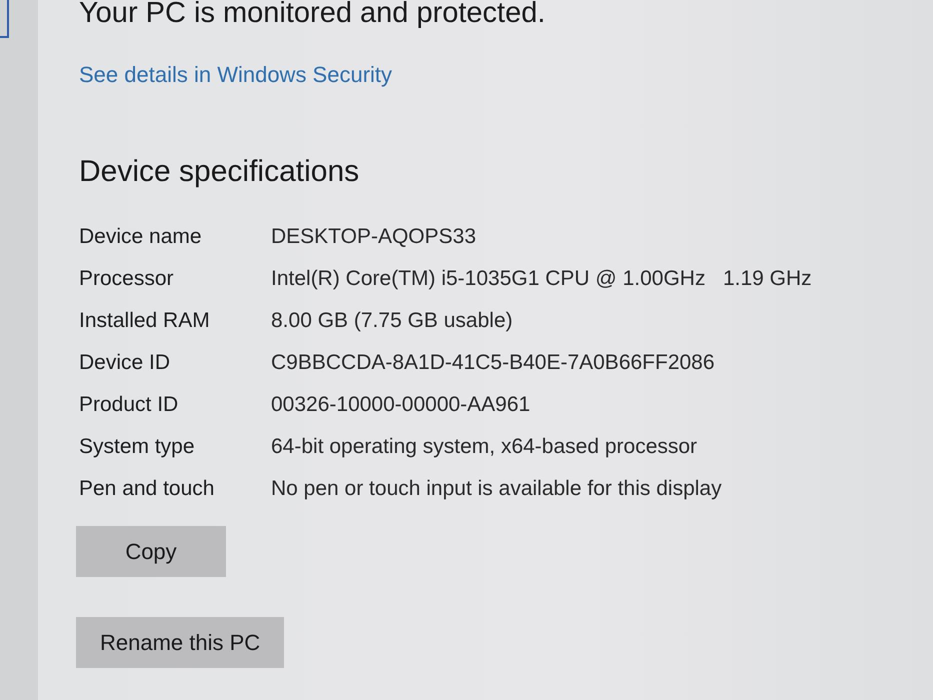 This screenshot has width=933, height=700. What do you see at coordinates (145, 321) in the screenshot?
I see `spec-label: Installed RAM` at bounding box center [145, 321].